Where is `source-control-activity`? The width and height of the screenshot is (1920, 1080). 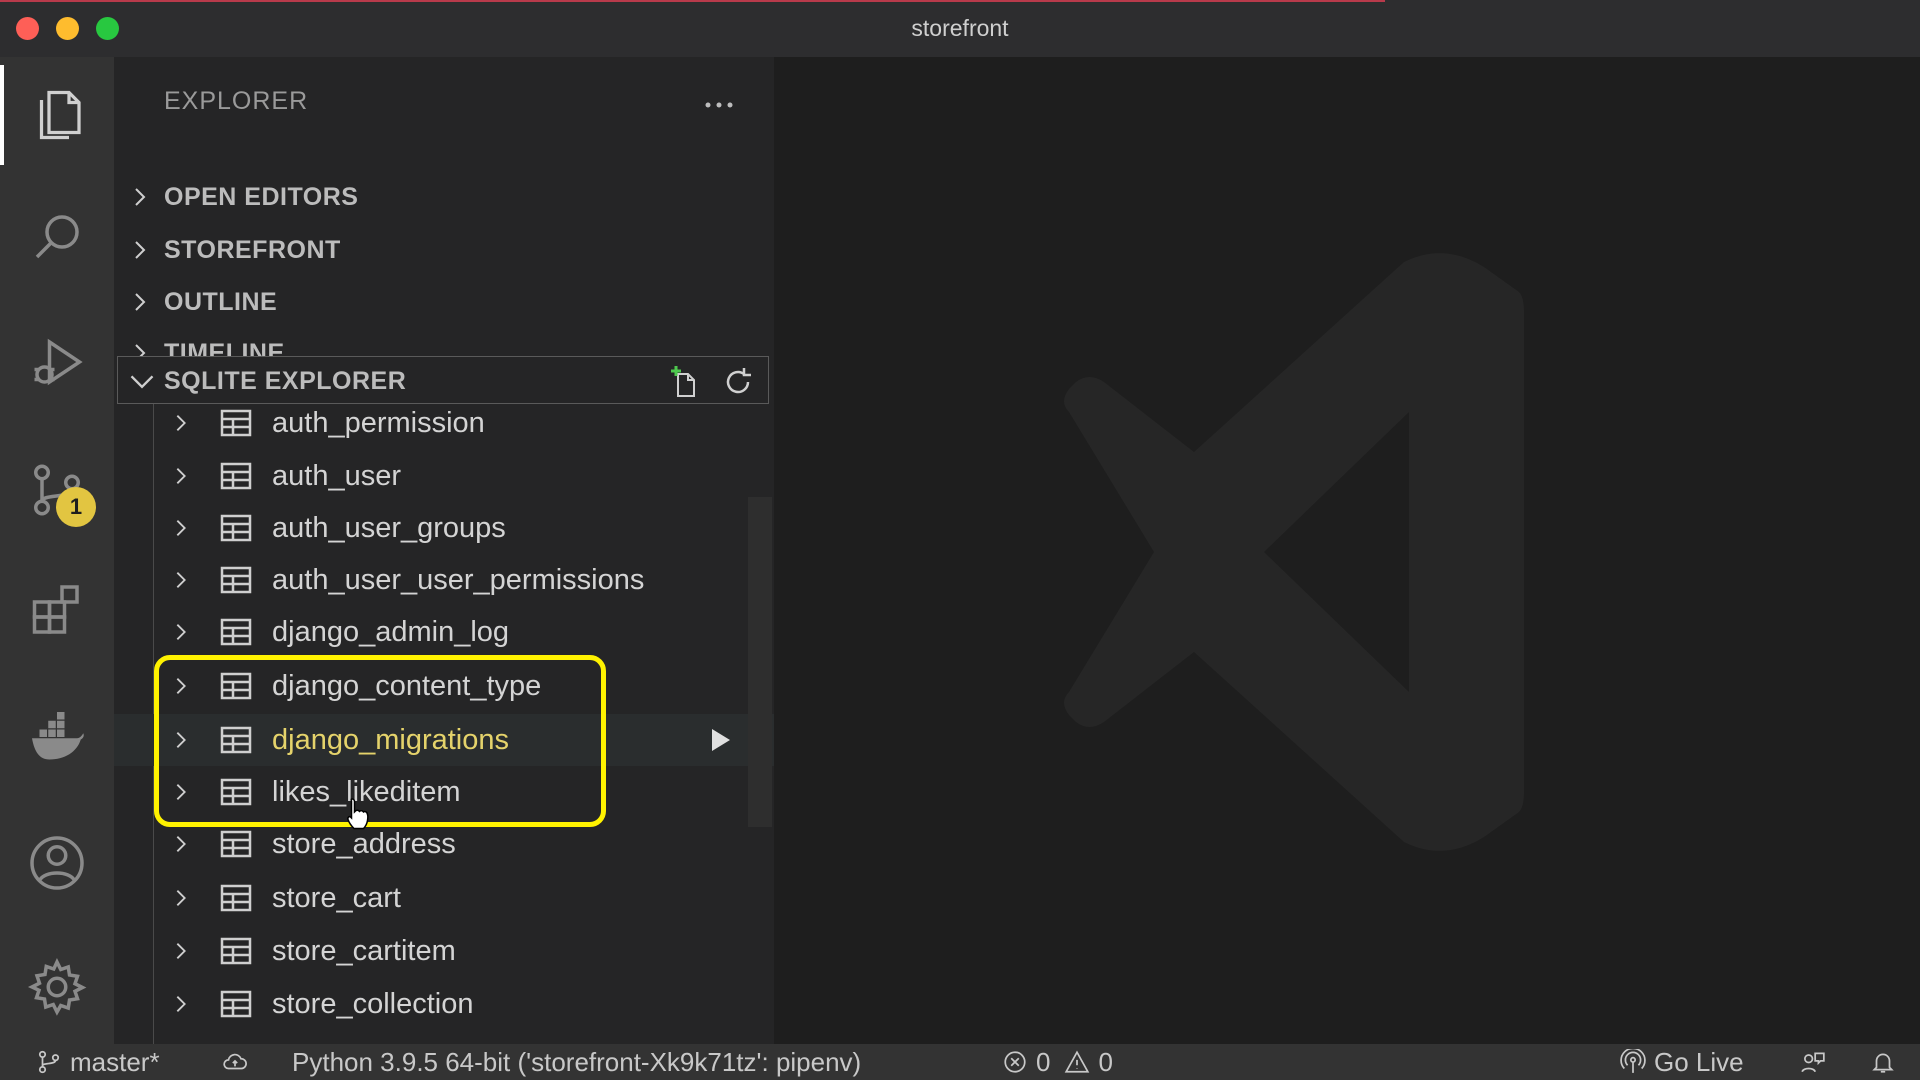
source-control-activity is located at coordinates (57, 490).